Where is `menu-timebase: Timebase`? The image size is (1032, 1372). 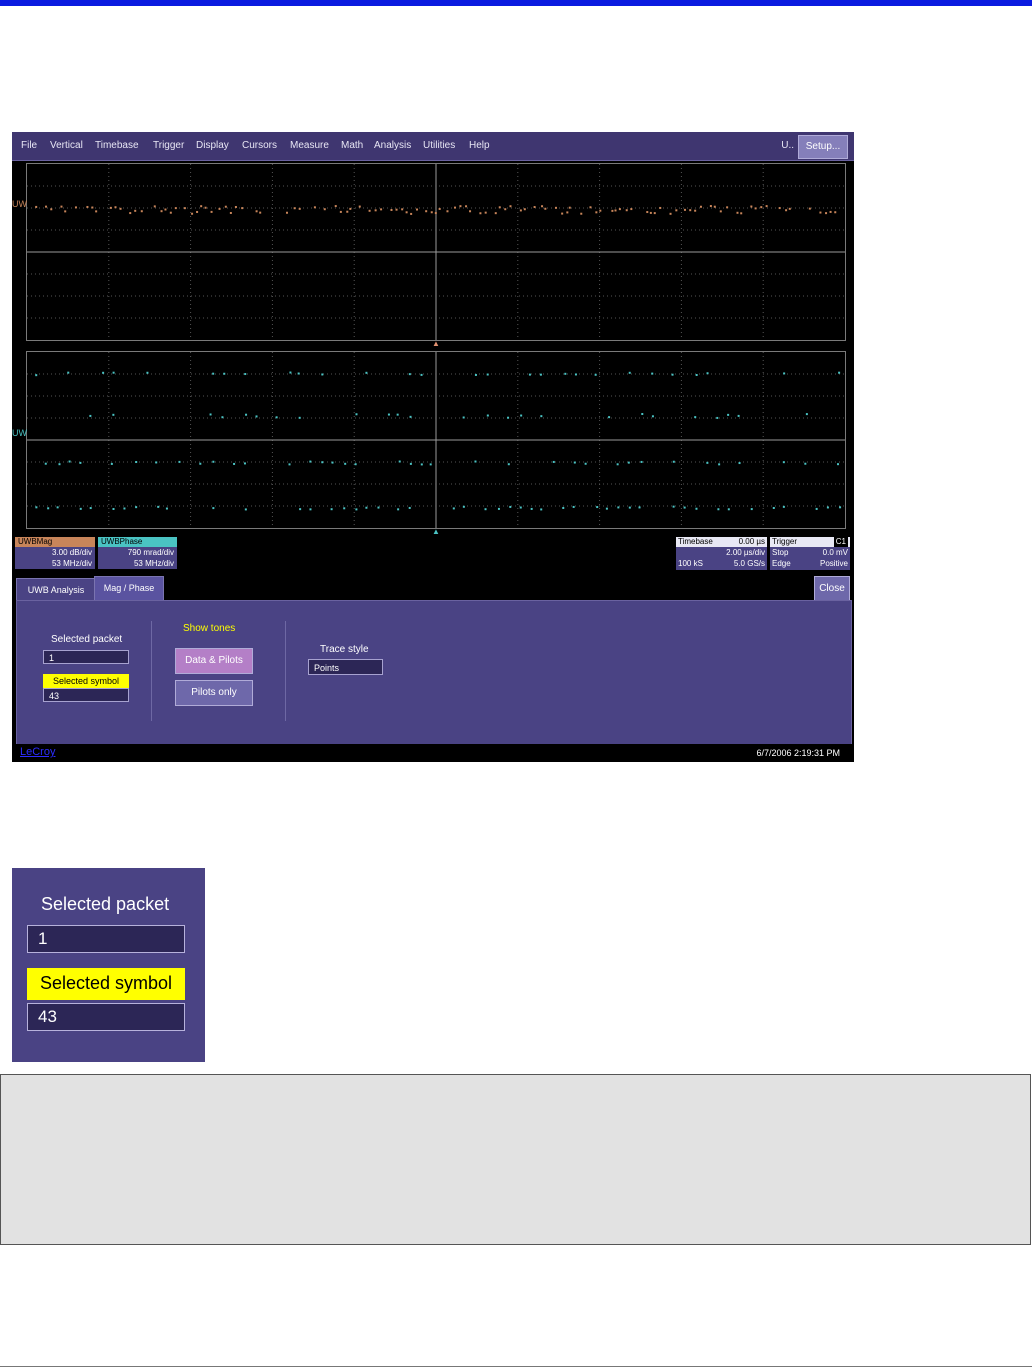 menu-timebase: Timebase is located at coordinates (117, 145).